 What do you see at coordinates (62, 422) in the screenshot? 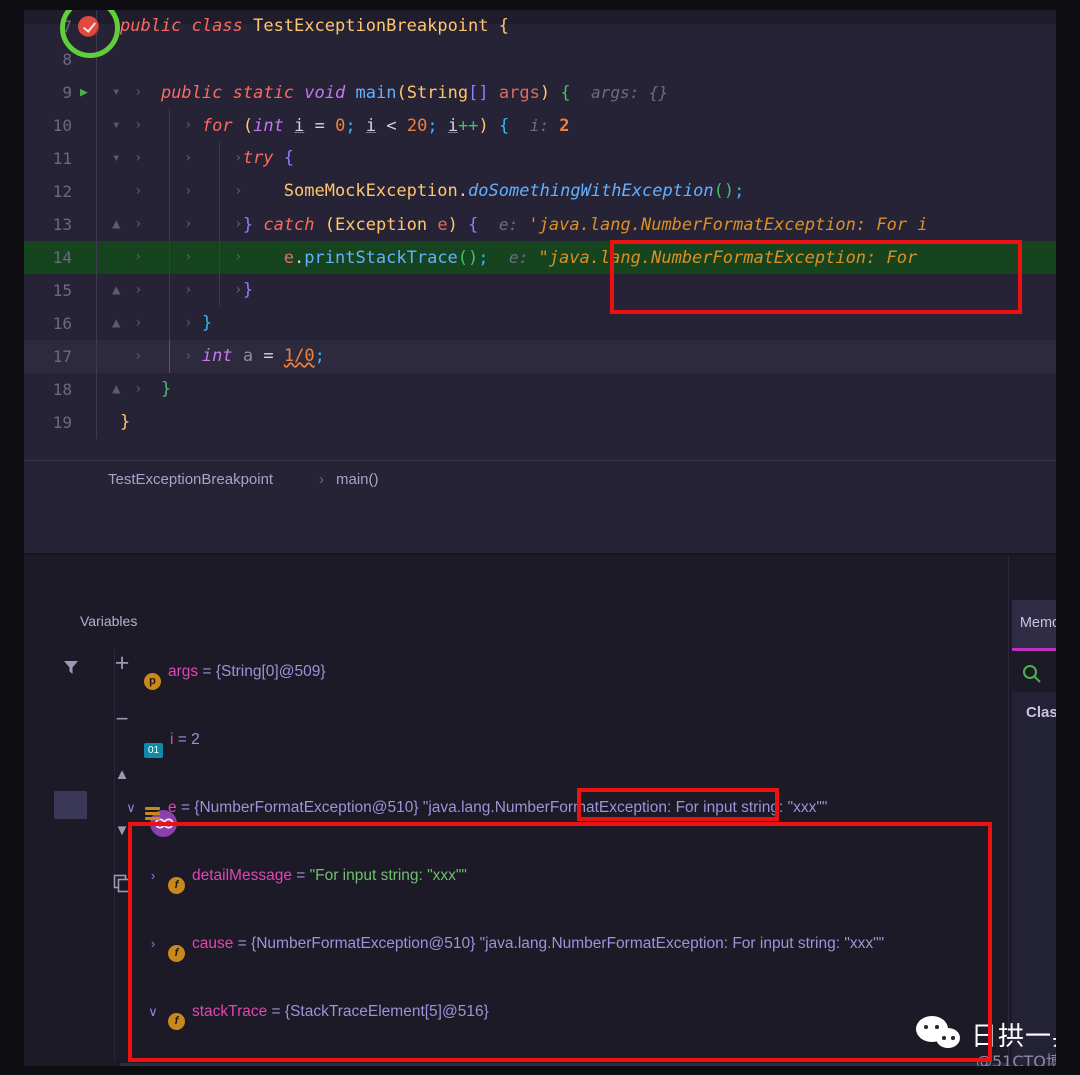
I see `line-number: 19` at bounding box center [62, 422].